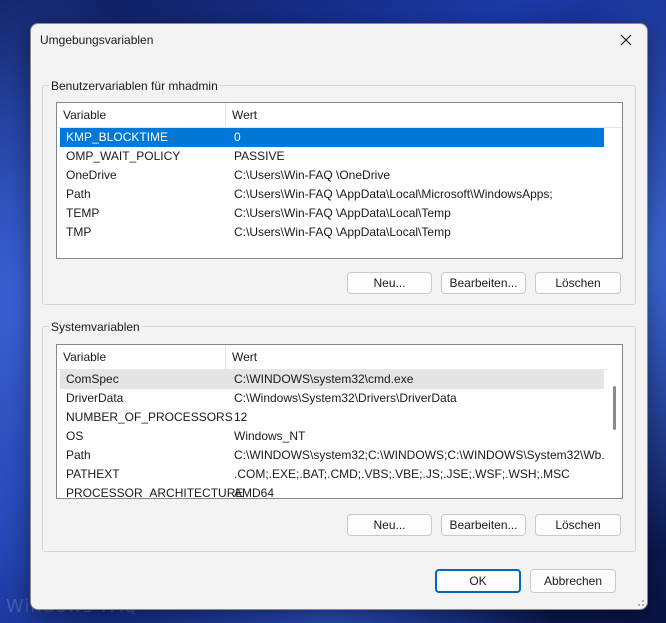 This screenshot has height=623, width=666. What do you see at coordinates (615, 433) in the screenshot?
I see `vertical-scrollbar` at bounding box center [615, 433].